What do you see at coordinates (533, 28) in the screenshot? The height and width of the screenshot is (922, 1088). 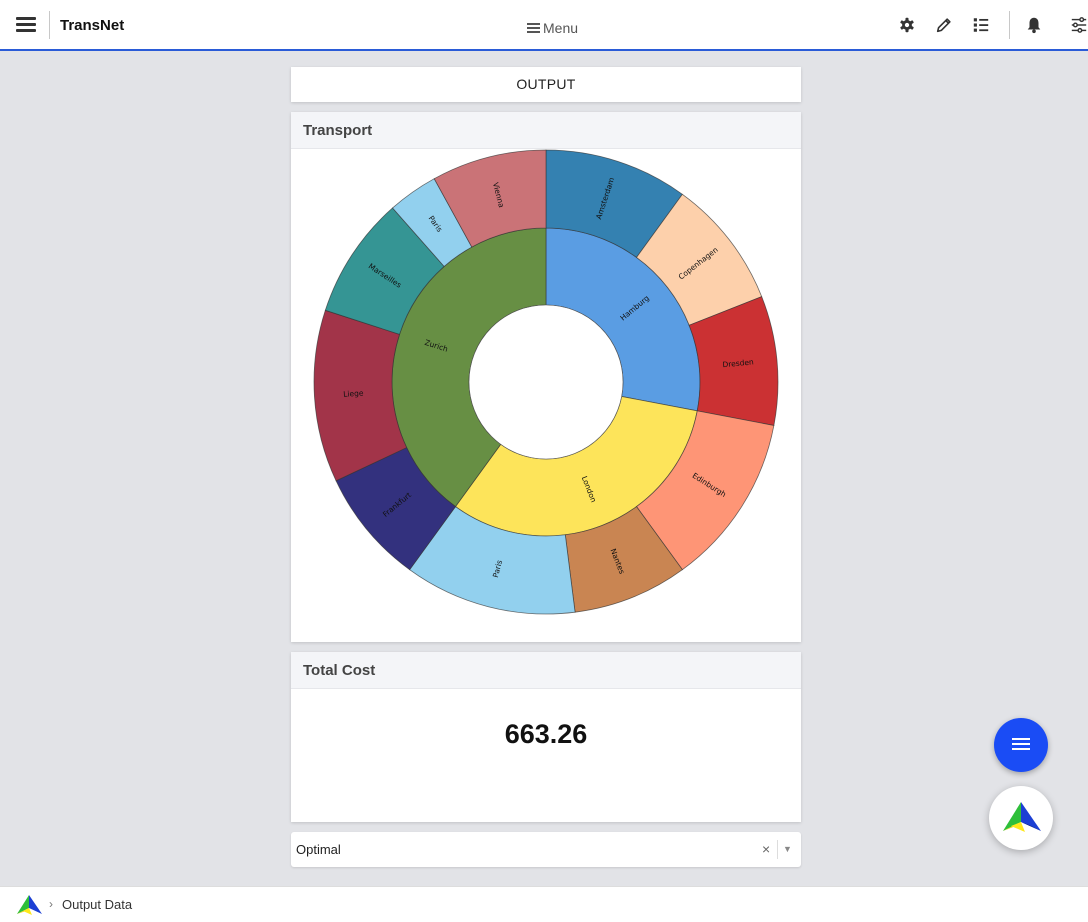 I see `menu-lines-icon` at bounding box center [533, 28].